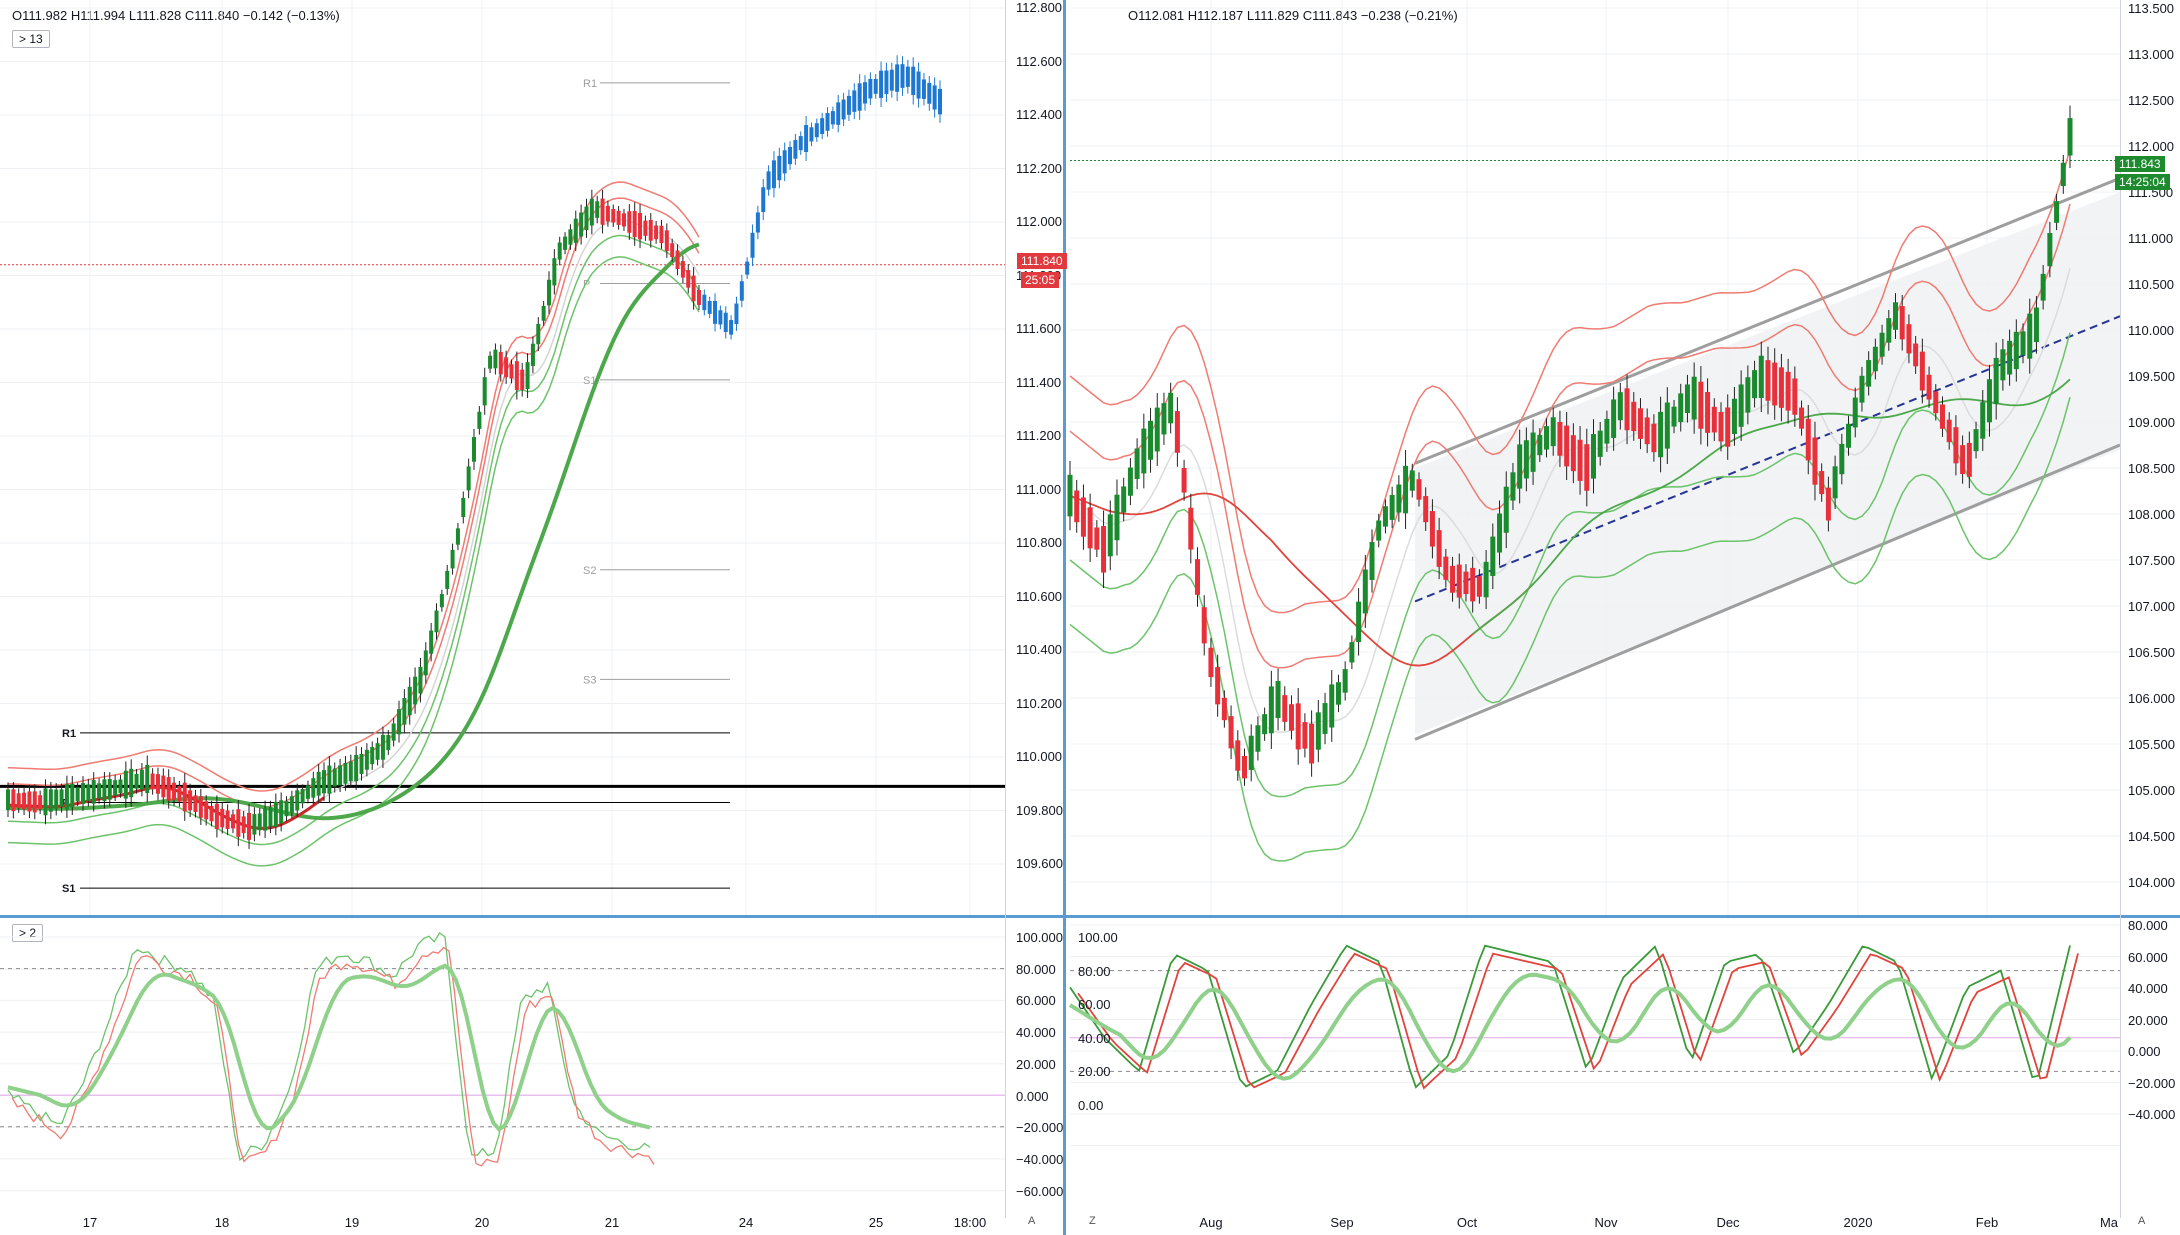 The height and width of the screenshot is (1235, 2180). What do you see at coordinates (1039, 863) in the screenshot?
I see `price-tick-label: 109.600` at bounding box center [1039, 863].